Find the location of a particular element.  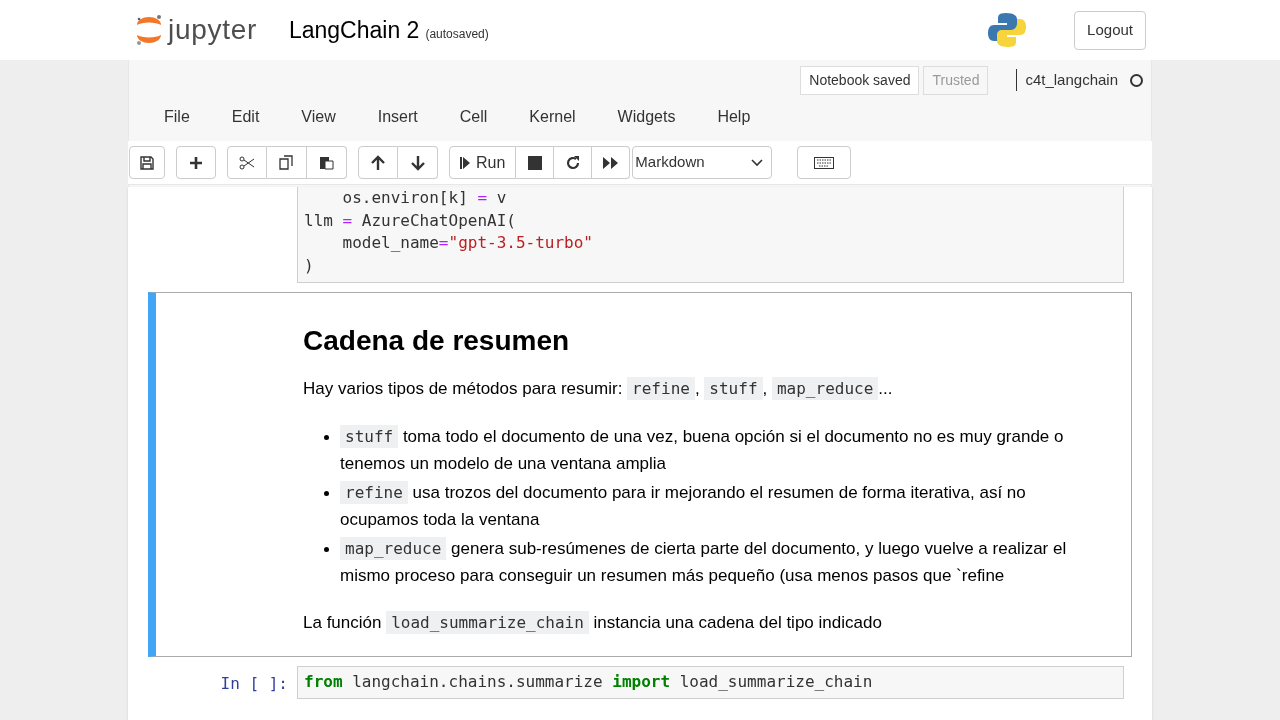

chevron-down-icon is located at coordinates (757, 162).